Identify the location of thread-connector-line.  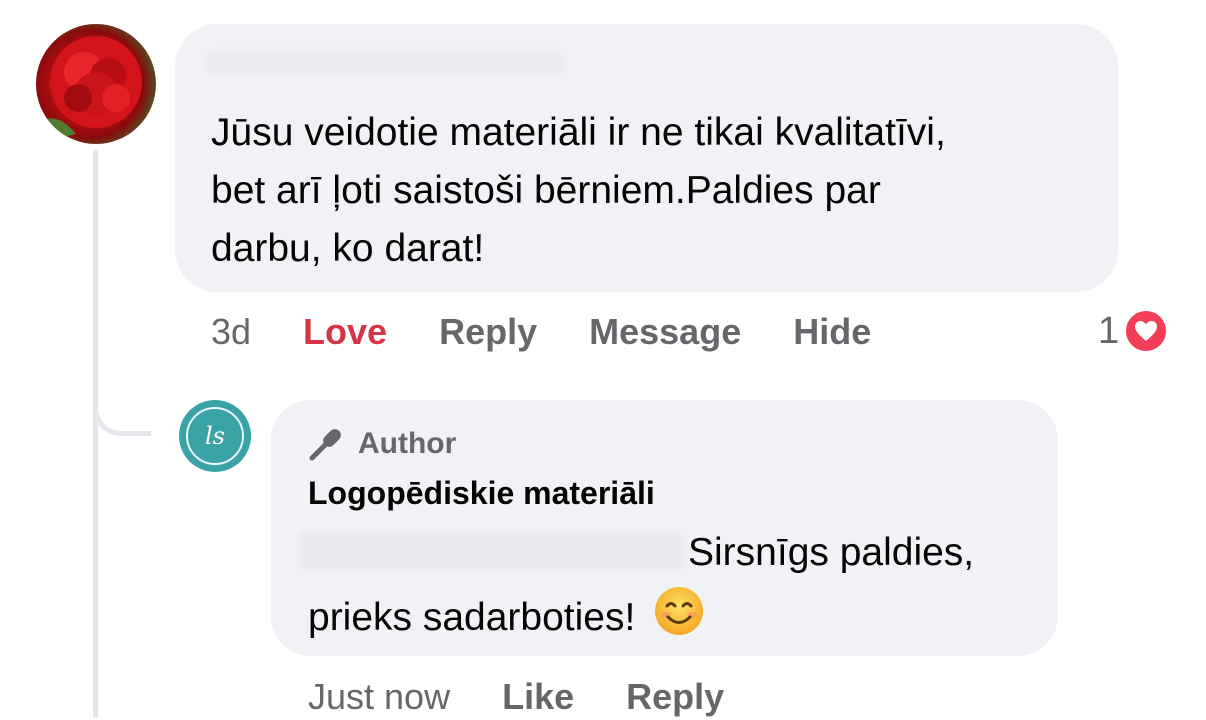
(95, 434).